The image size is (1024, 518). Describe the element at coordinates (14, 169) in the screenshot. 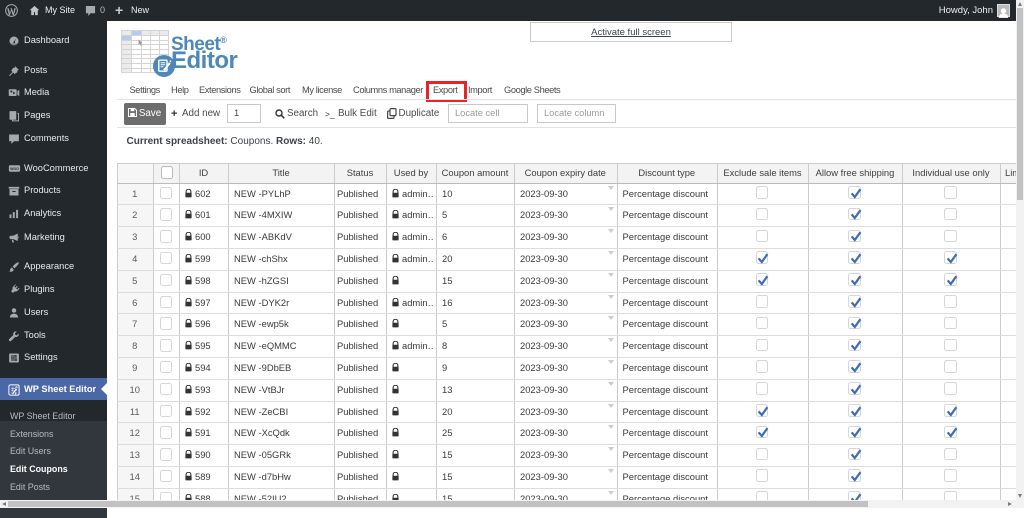

I see `svg-text: WOO` at that location.